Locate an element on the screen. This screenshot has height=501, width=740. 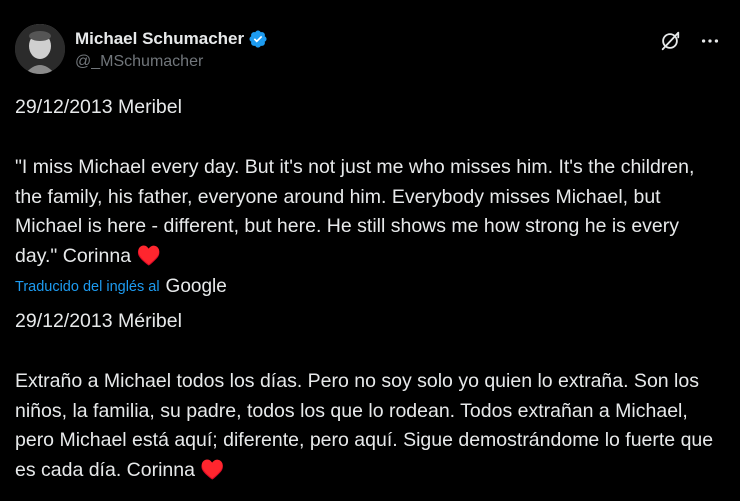
verified-badge-icon is located at coordinates (258, 39).